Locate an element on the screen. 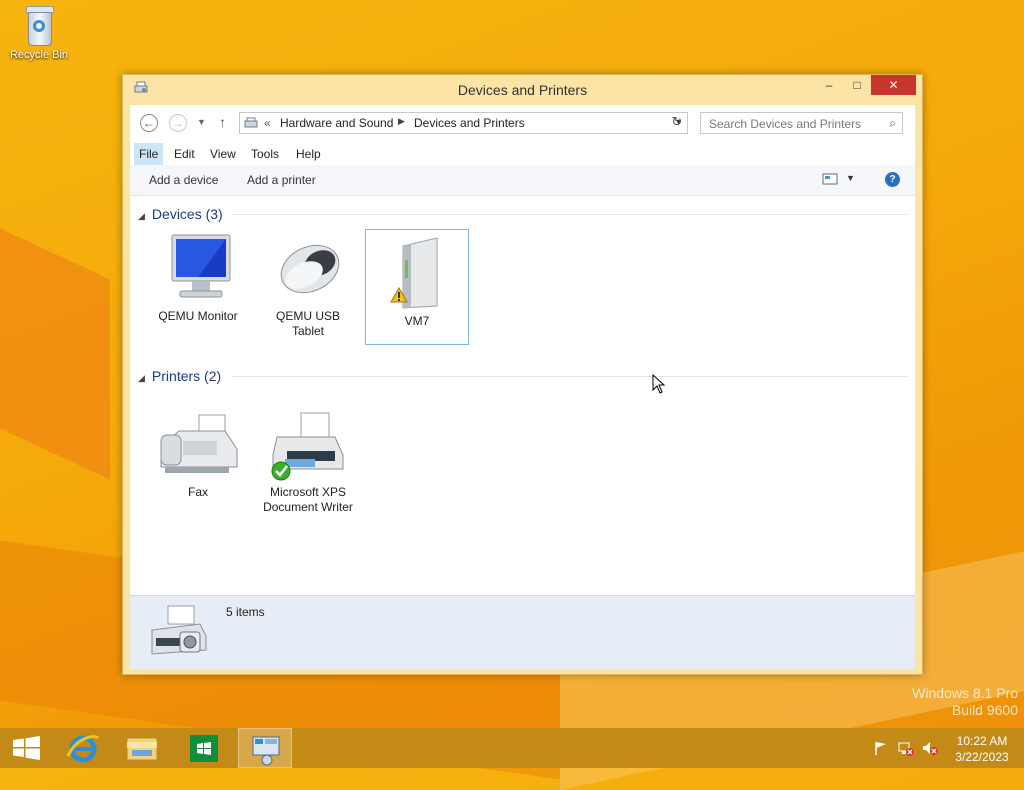 The height and width of the screenshot is (790, 1024). add-printer-button: Add a printer is located at coordinates (281, 180).